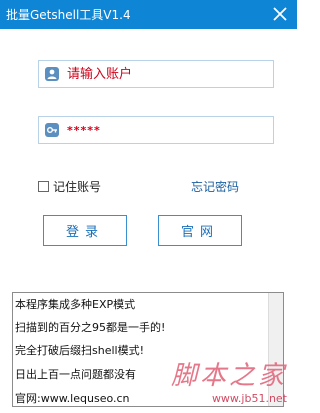 This screenshot has width=320, height=413. What do you see at coordinates (52, 74) in the screenshot?
I see `user-icon` at bounding box center [52, 74].